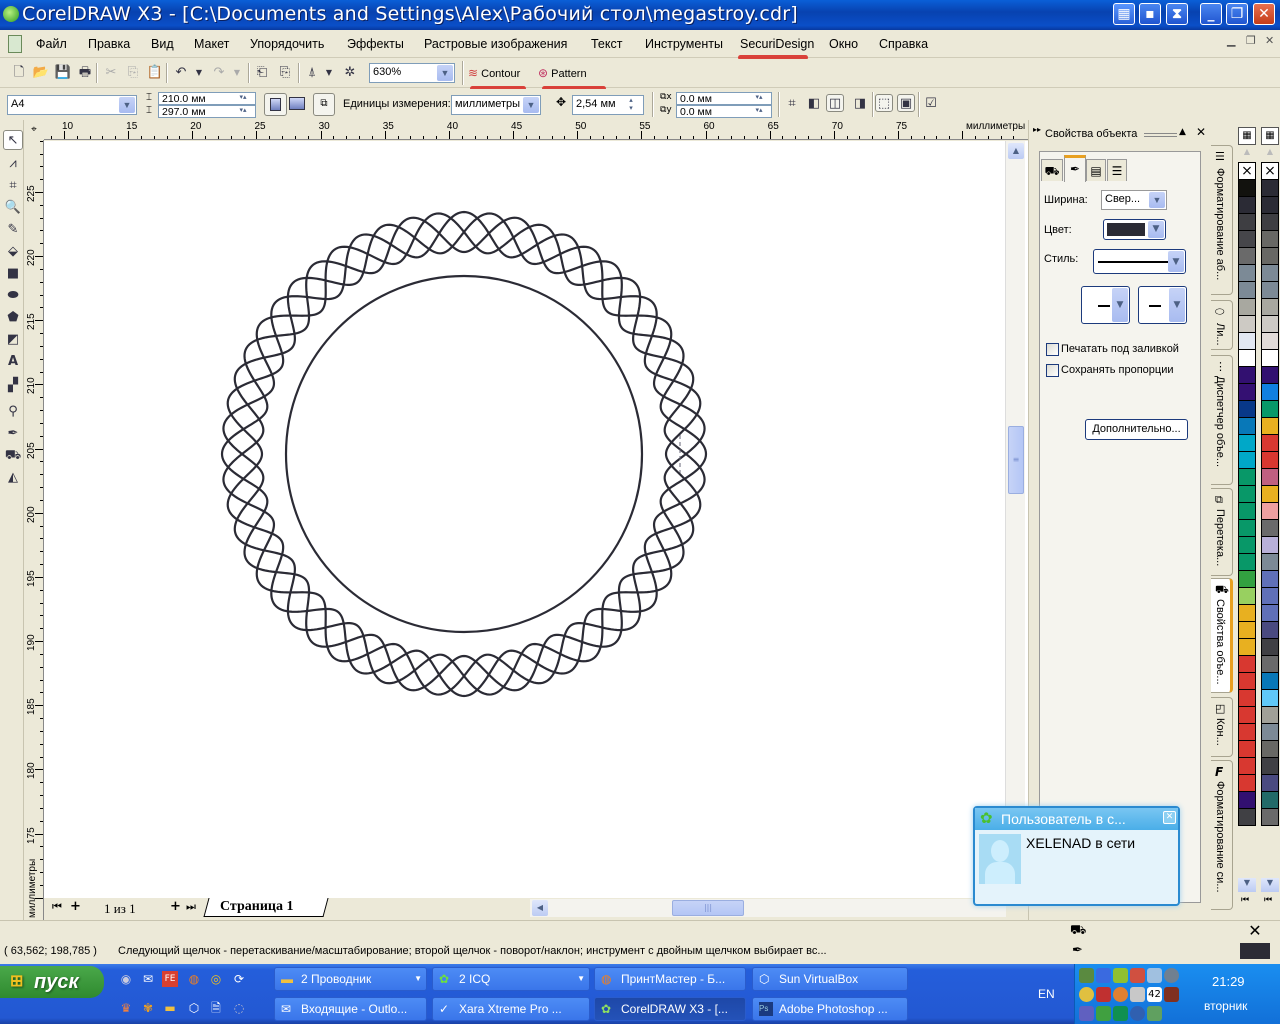  What do you see at coordinates (13, 140) in the screenshot?
I see `pick-tool-icon: ↖` at bounding box center [13, 140].